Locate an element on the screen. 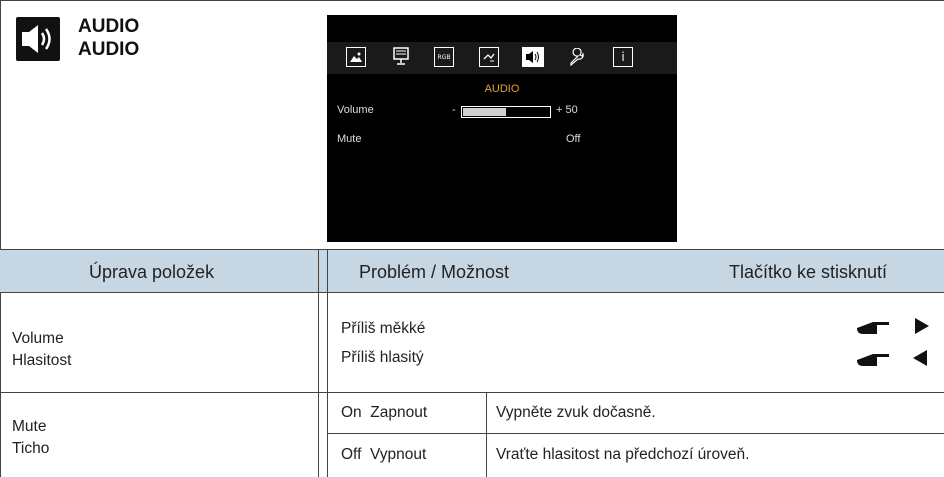 Image resolution: width=944 pixels, height=477 pixels. header-problem: Problém / Možnost is located at coordinates (434, 272).